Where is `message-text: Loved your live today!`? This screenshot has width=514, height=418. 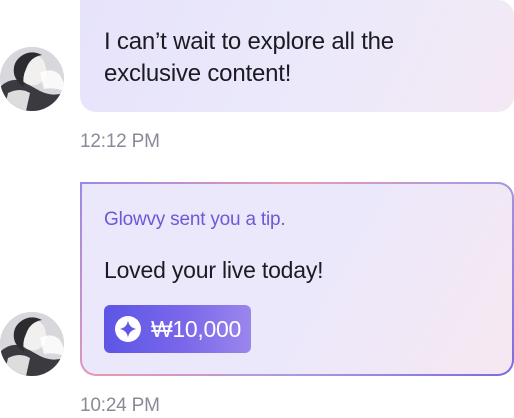
message-text: Loved your live today! is located at coordinates (214, 270).